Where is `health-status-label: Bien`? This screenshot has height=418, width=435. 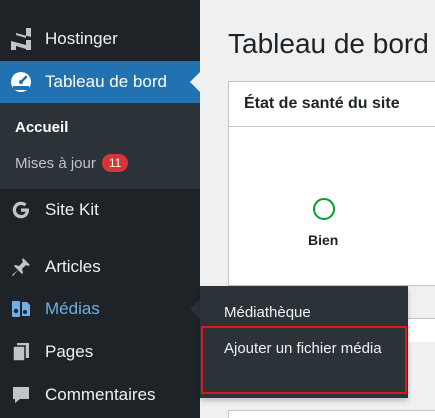
health-status-label: Bien is located at coordinates (323, 240).